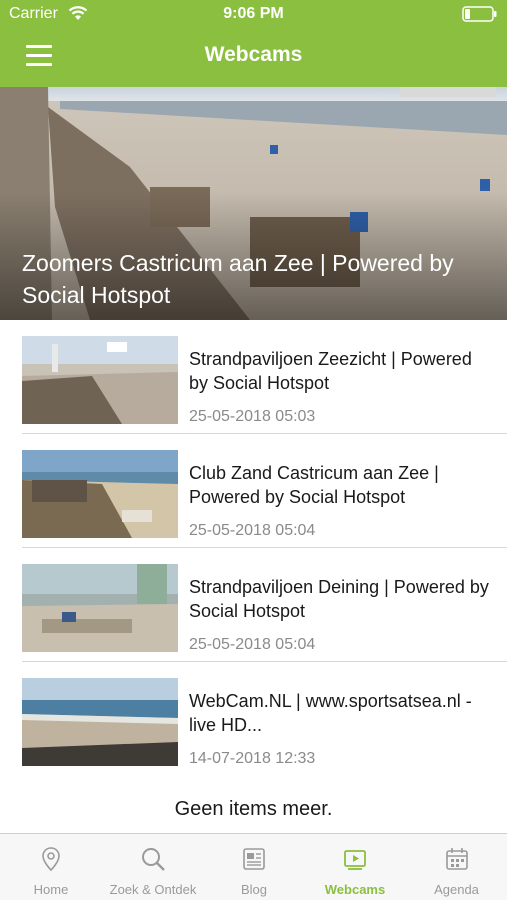 The width and height of the screenshot is (507, 900). I want to click on navigation-bar: Webcams, so click(253, 57).